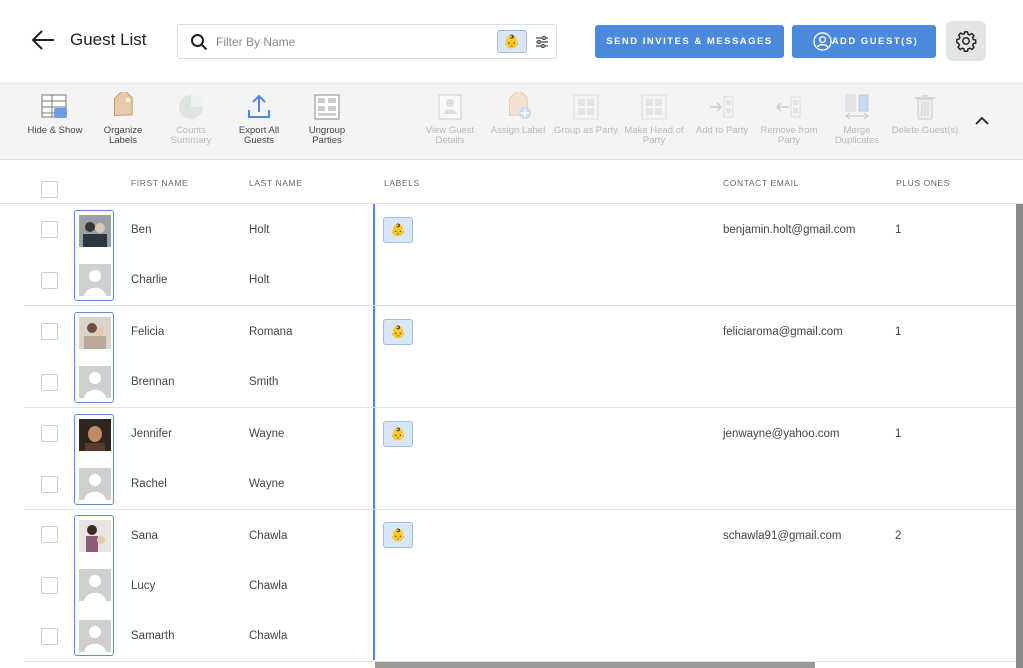 The height and width of the screenshot is (668, 1023). I want to click on ungroup-icon, so click(327, 107).